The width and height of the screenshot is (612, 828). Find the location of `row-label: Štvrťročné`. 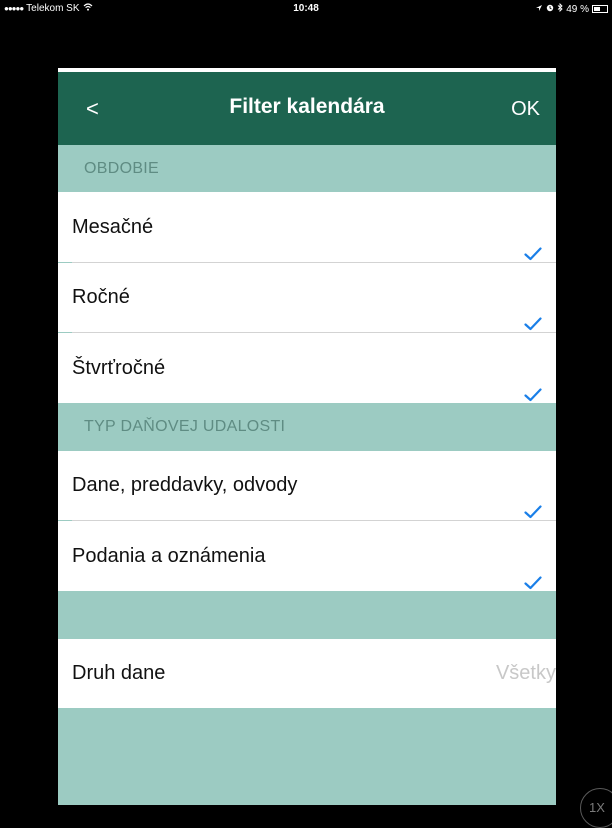

row-label: Štvrťročné is located at coordinates (119, 368).